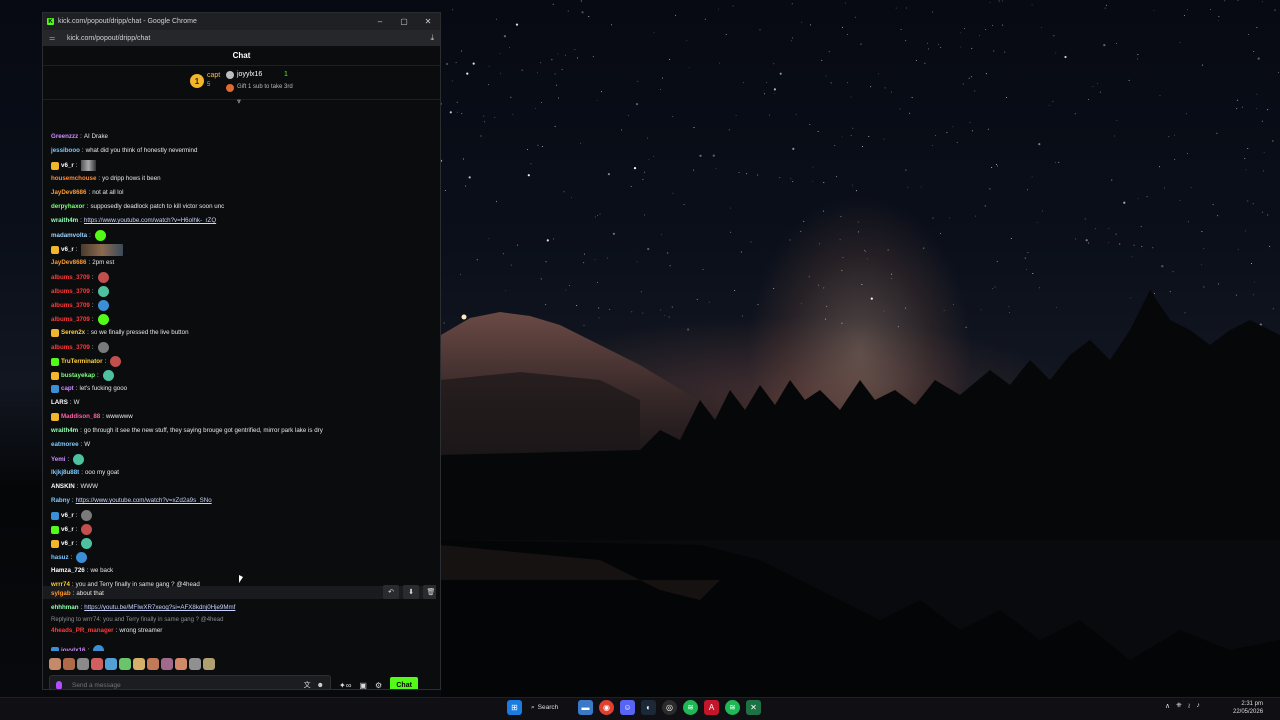 The width and height of the screenshot is (1280, 720). Describe the element at coordinates (59, 684) in the screenshot. I see `microphone-icon` at that location.